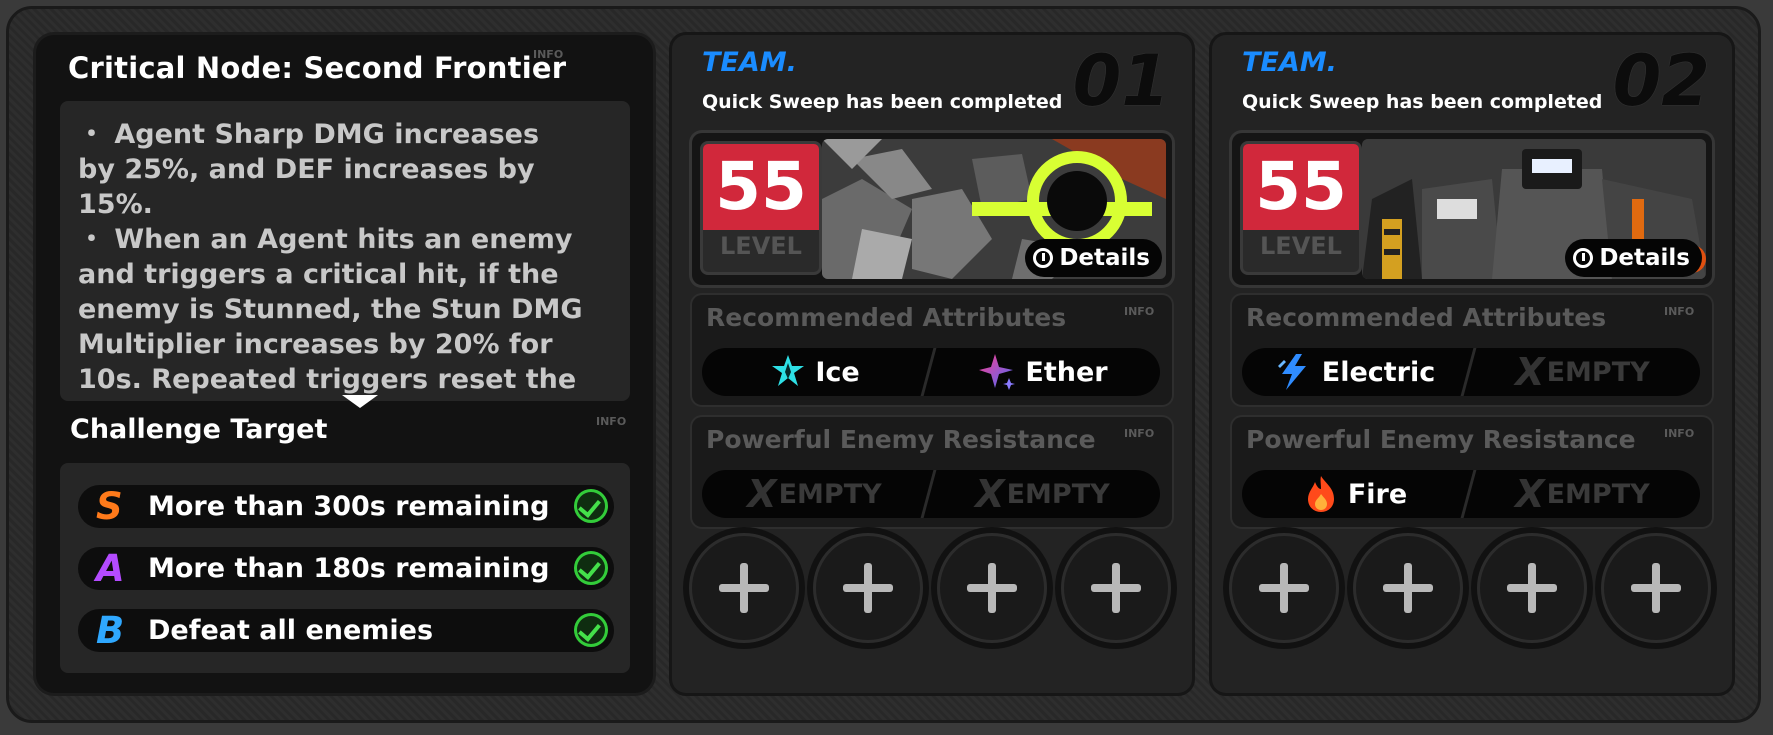 Image resolution: width=1773 pixels, height=735 pixels. What do you see at coordinates (548, 54) in the screenshot?
I see `info-button: INFO` at bounding box center [548, 54].